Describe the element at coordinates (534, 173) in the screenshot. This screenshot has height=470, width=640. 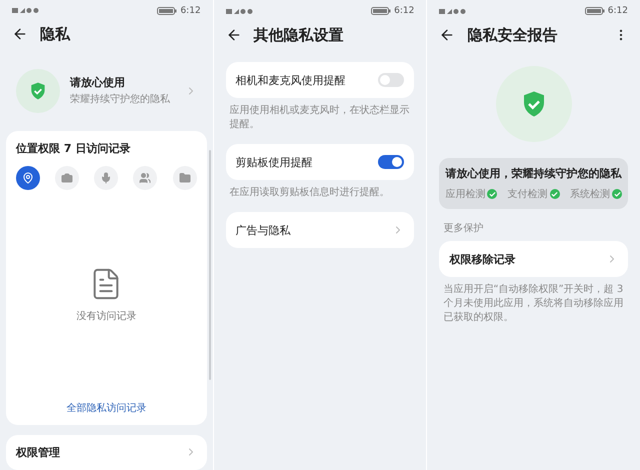
I see `summary-title: 请放心使用，荣耀持续守护您的隐私` at that location.